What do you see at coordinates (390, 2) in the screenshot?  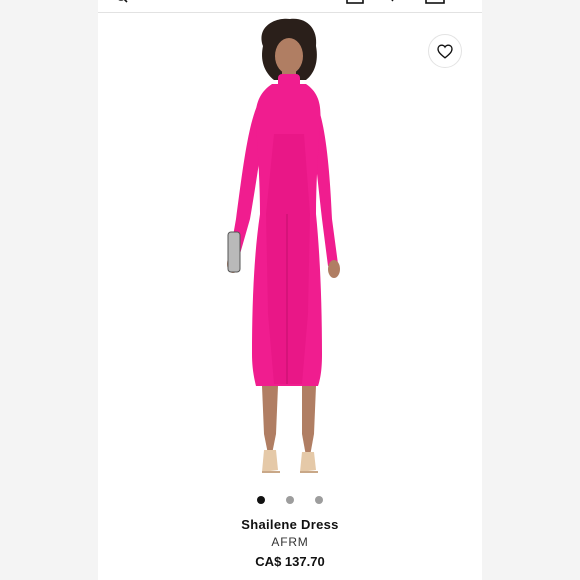 I see `wishlist-nav-icon` at bounding box center [390, 2].